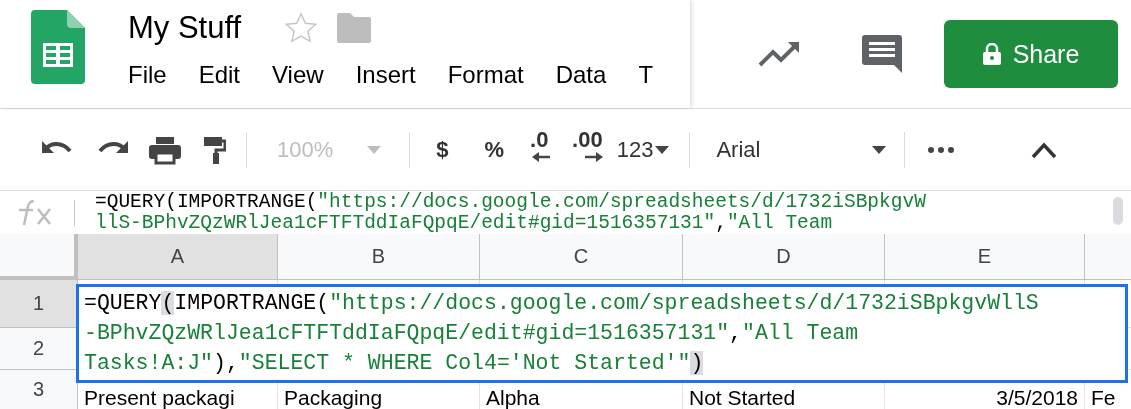 This screenshot has width=1131, height=409. I want to click on number-format-dropdown: 123, so click(643, 149).